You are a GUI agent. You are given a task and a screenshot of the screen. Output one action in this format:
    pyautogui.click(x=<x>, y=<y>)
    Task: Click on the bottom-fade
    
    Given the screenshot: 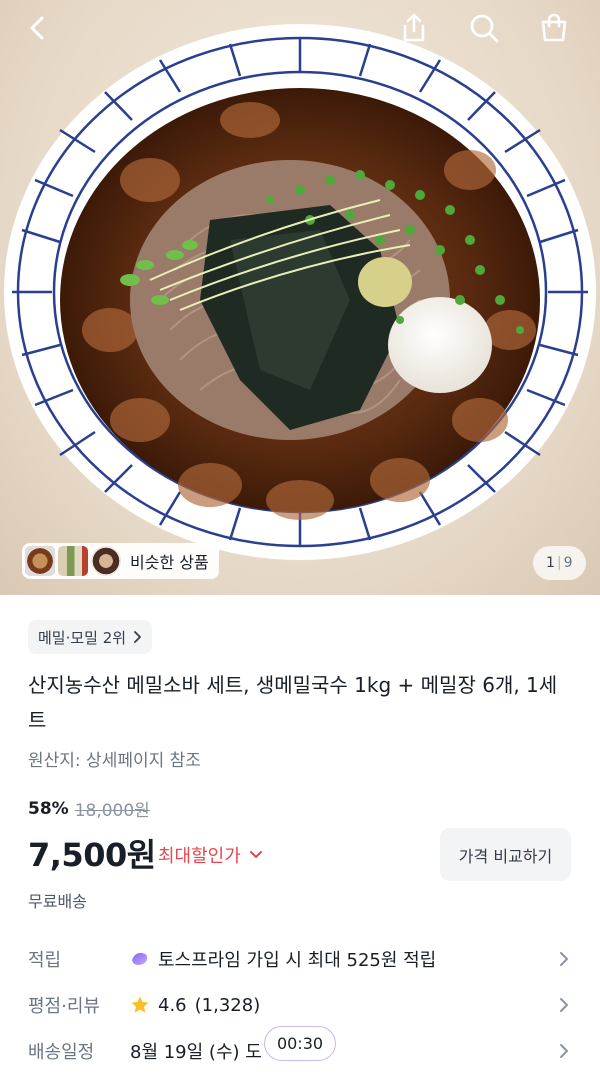 What is the action you would take?
    pyautogui.click(x=300, y=1077)
    